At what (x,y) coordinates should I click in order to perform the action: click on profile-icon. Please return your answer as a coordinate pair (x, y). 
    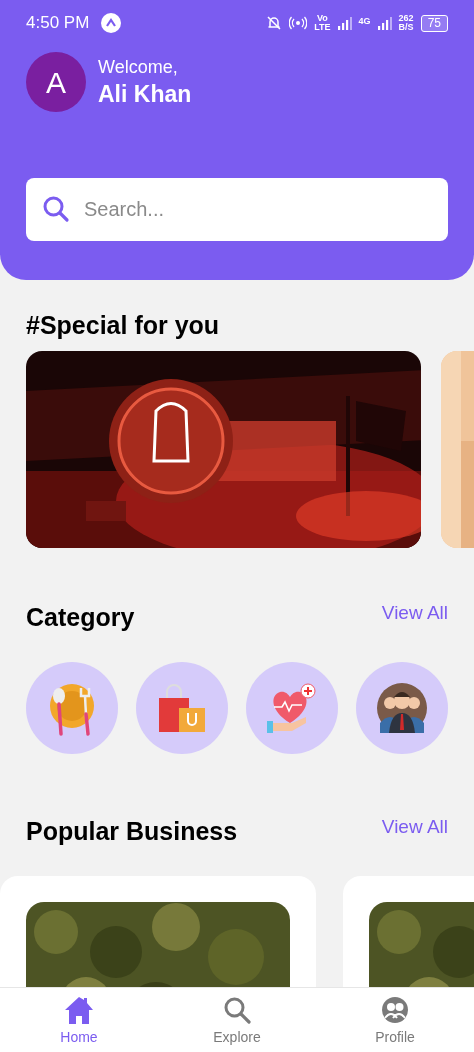
    Looking at the image, I should click on (395, 1010).